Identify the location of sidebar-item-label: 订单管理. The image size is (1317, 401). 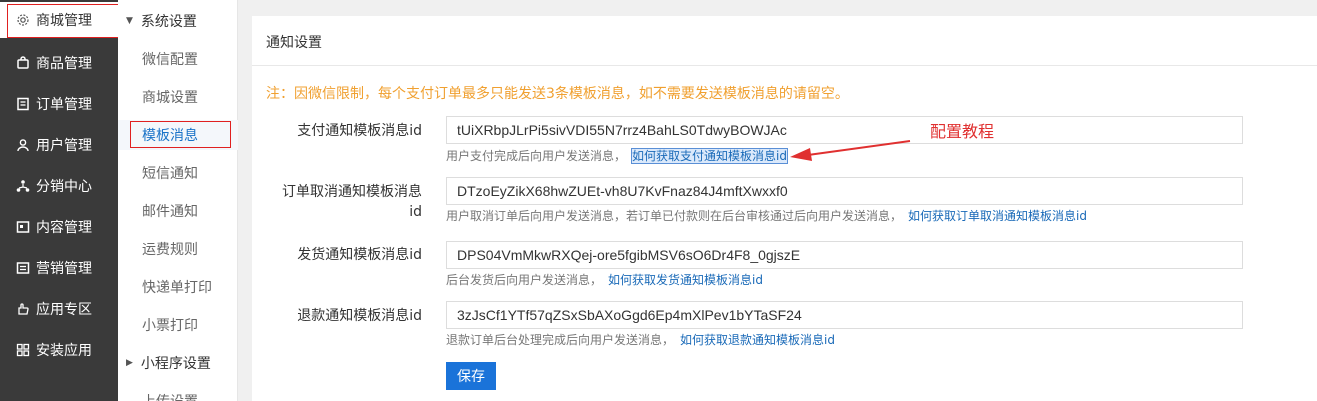
(64, 104).